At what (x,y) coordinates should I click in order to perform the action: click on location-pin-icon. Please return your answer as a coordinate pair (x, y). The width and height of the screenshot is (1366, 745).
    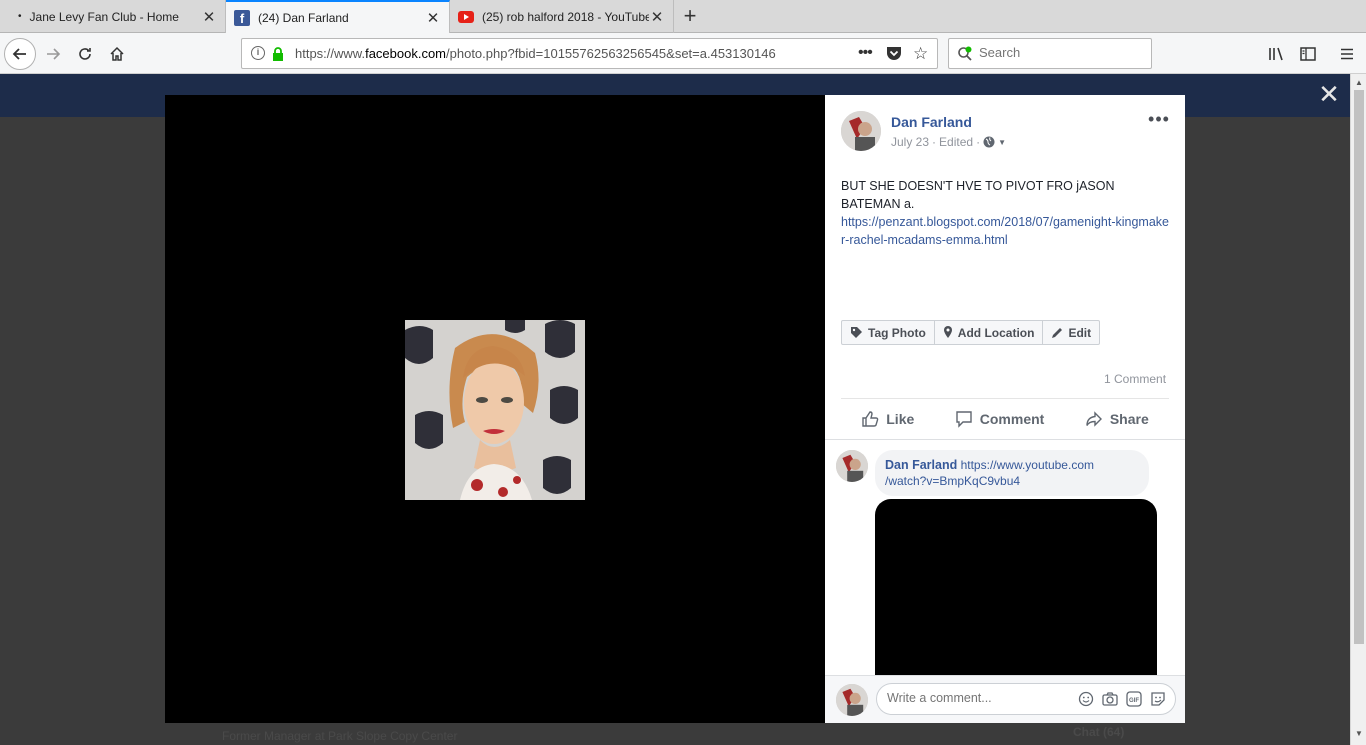
    Looking at the image, I should click on (947, 332).